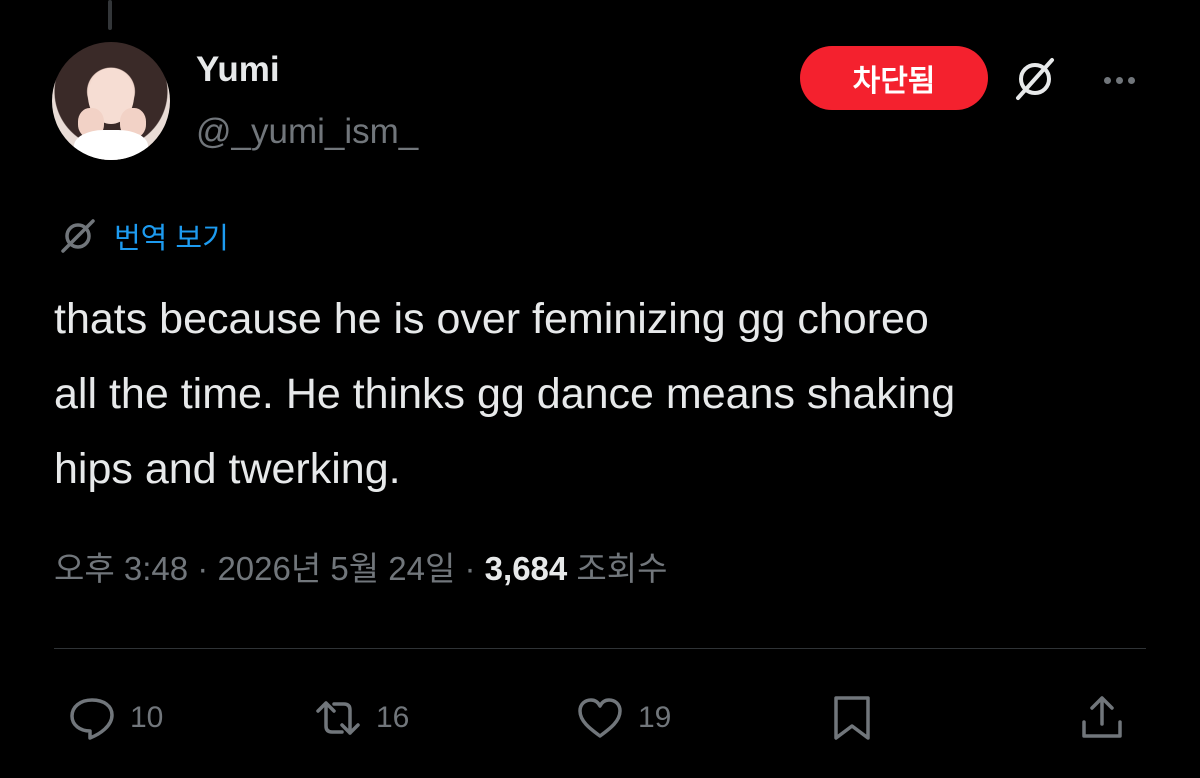 The image size is (1200, 778). What do you see at coordinates (600, 718) in the screenshot?
I see `heart-icon` at bounding box center [600, 718].